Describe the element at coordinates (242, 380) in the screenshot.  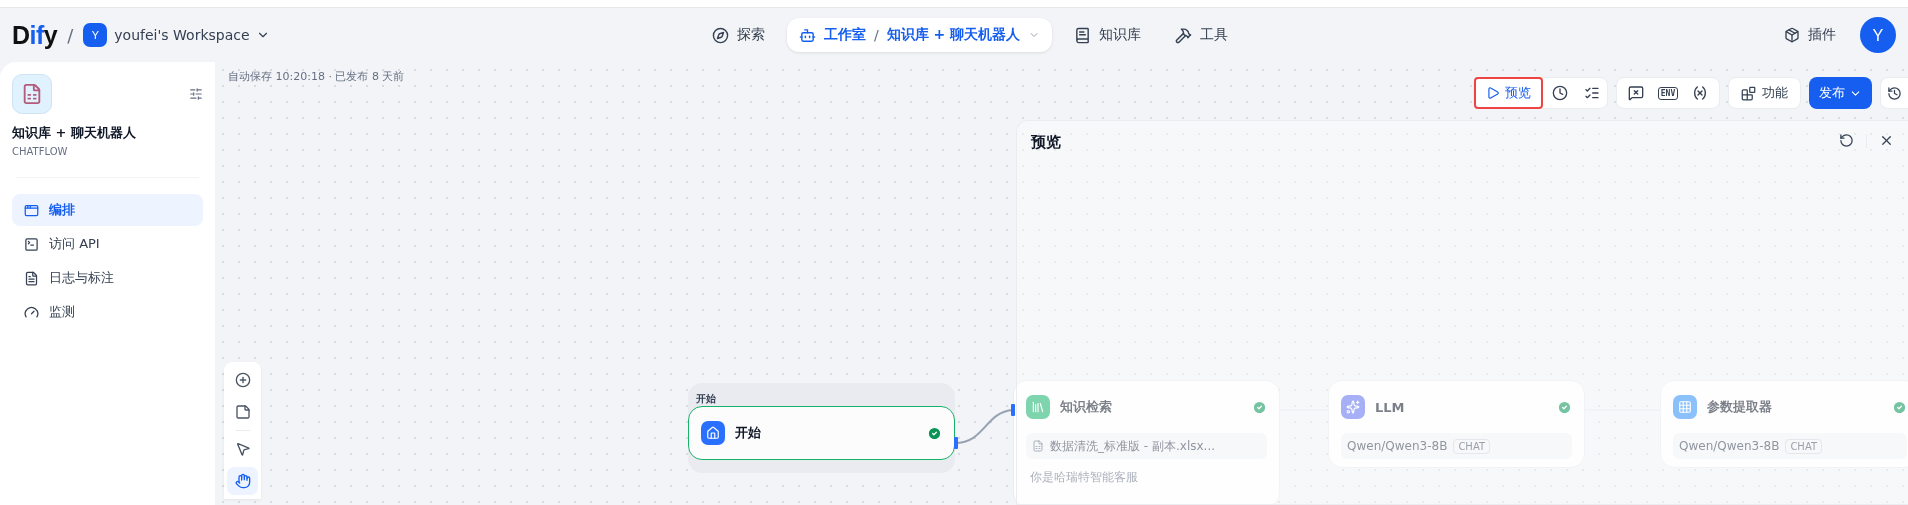
I see `add-icon` at that location.